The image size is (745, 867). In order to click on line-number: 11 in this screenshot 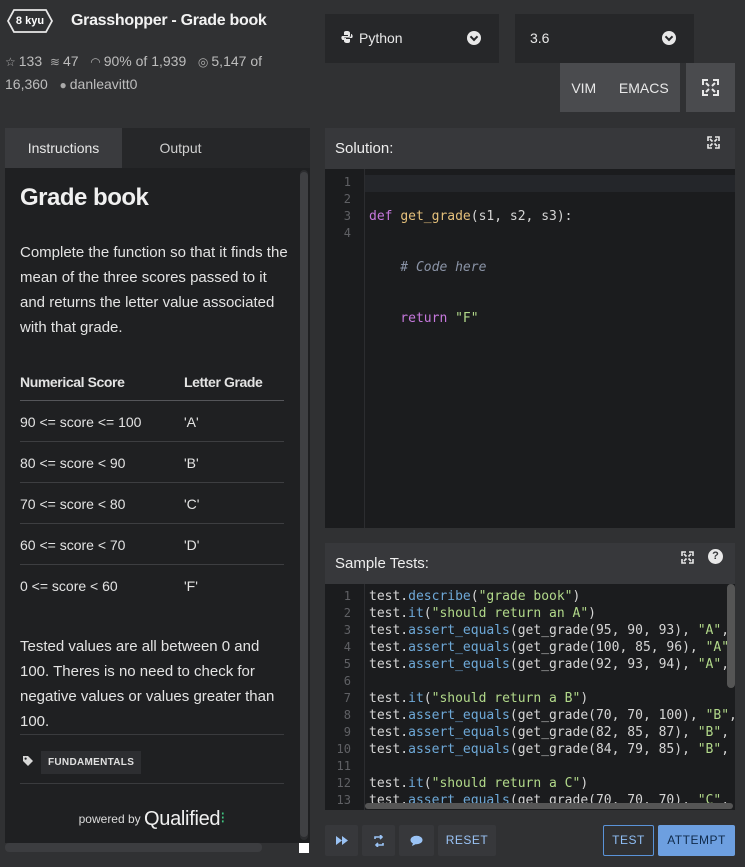, I will do `click(343, 766)`.